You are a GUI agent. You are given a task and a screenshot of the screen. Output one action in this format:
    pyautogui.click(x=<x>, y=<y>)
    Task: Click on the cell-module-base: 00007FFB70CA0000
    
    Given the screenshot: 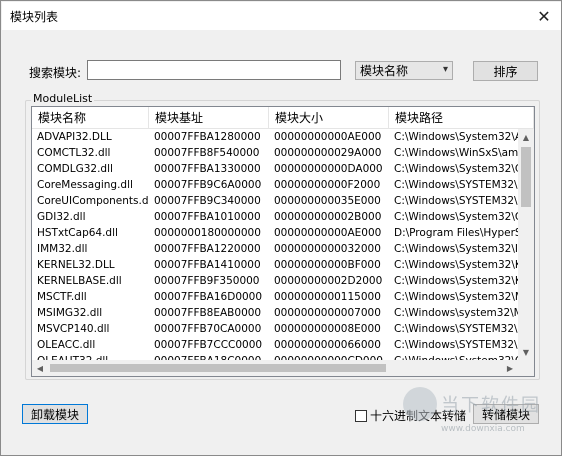 What is the action you would take?
    pyautogui.click(x=208, y=329)
    